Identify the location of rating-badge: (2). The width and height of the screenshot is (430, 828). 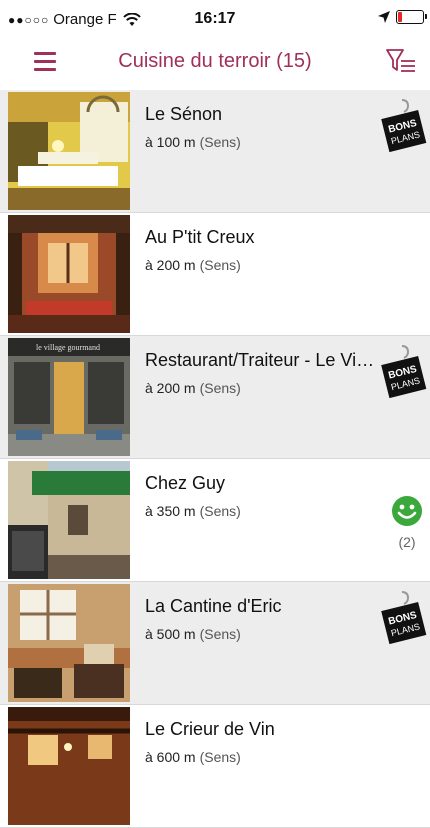
(407, 522).